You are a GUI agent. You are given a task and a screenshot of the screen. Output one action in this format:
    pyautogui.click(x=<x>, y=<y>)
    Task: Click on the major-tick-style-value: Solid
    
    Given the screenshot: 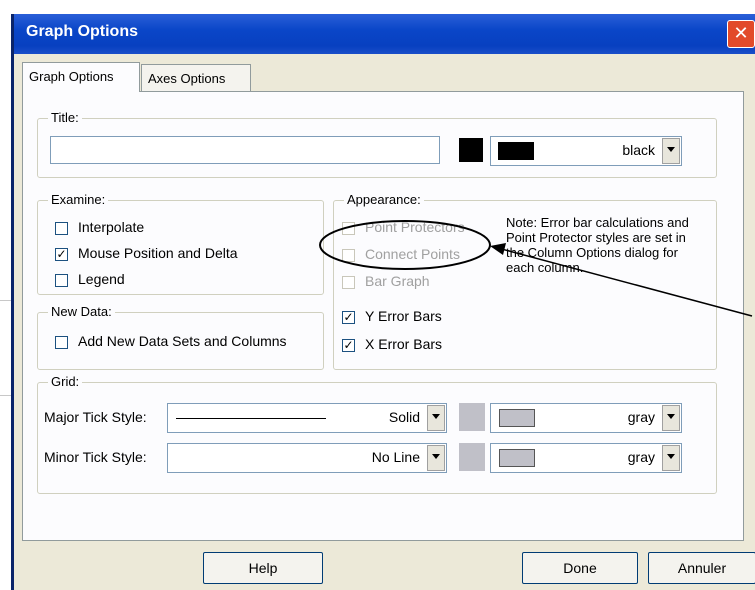 What is the action you would take?
    pyautogui.click(x=404, y=417)
    